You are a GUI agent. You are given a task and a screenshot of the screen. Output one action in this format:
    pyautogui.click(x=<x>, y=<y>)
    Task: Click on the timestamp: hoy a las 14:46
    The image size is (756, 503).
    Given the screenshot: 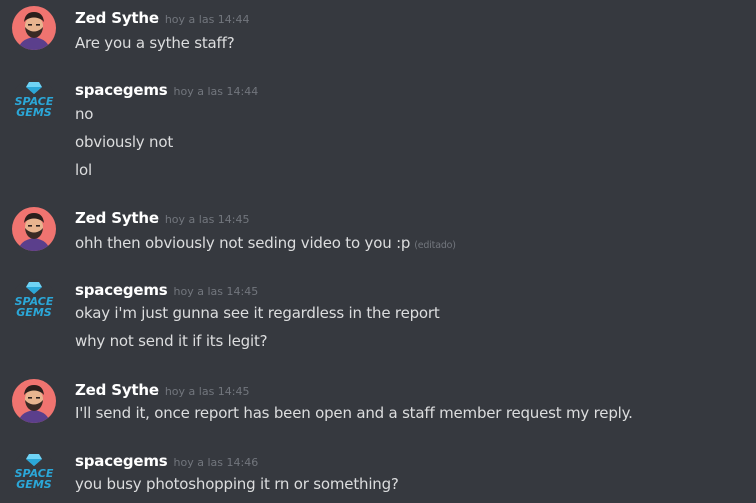 What is the action you would take?
    pyautogui.click(x=216, y=462)
    